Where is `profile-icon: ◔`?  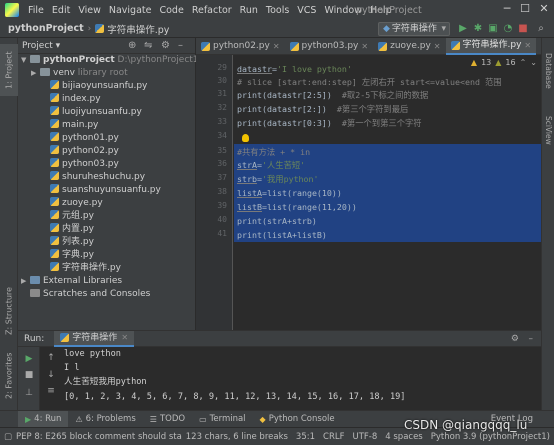
profile-icon: ◔ is located at coordinates (508, 29).